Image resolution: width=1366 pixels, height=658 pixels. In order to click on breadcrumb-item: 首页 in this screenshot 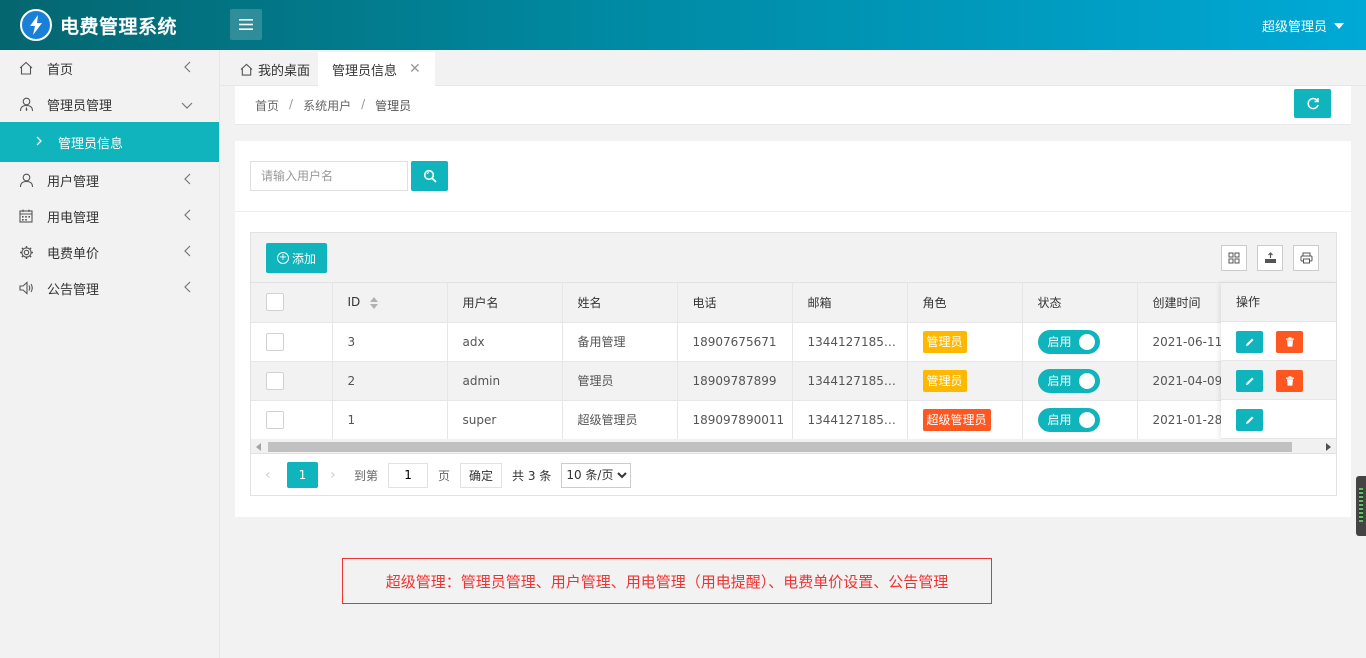, I will do `click(267, 105)`.